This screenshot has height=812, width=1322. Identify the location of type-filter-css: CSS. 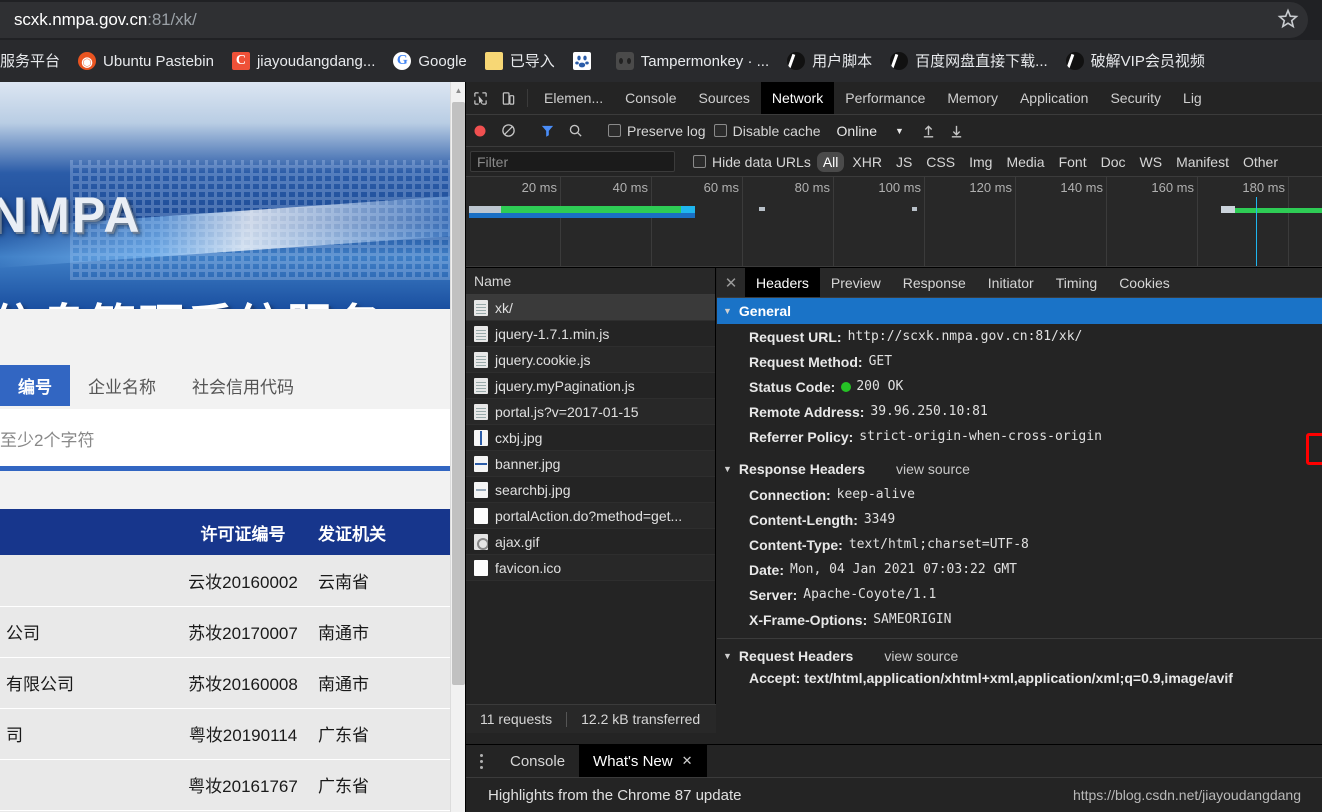
(940, 162).